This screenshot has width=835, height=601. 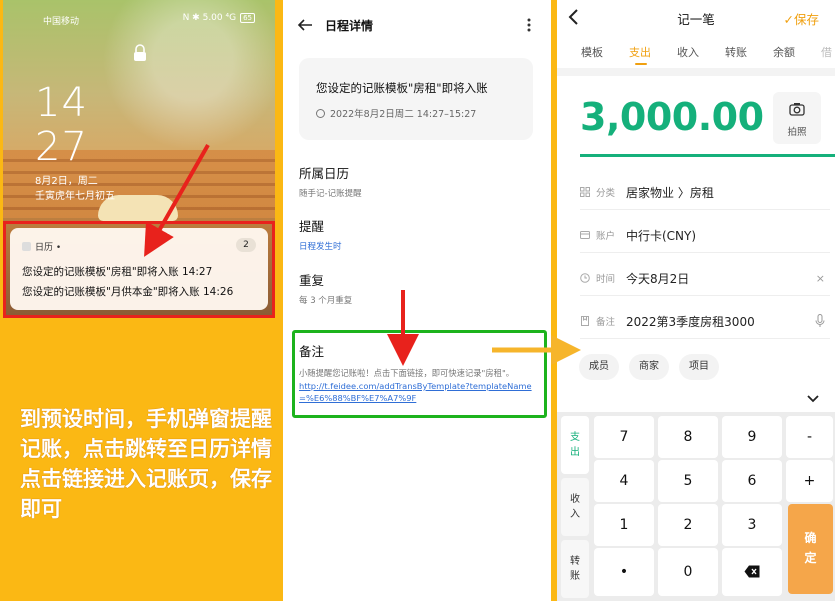 What do you see at coordinates (61, 147) in the screenshot?
I see `clock-minute: 27` at bounding box center [61, 147].